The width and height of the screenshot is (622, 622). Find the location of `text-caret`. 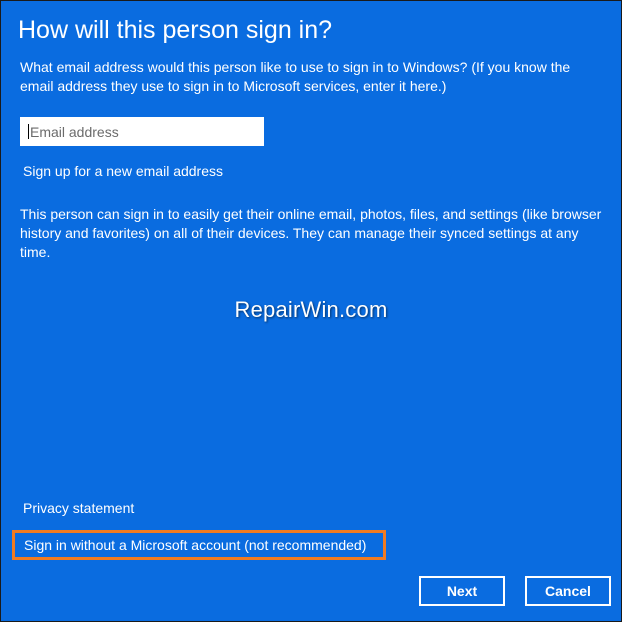

text-caret is located at coordinates (28, 131).